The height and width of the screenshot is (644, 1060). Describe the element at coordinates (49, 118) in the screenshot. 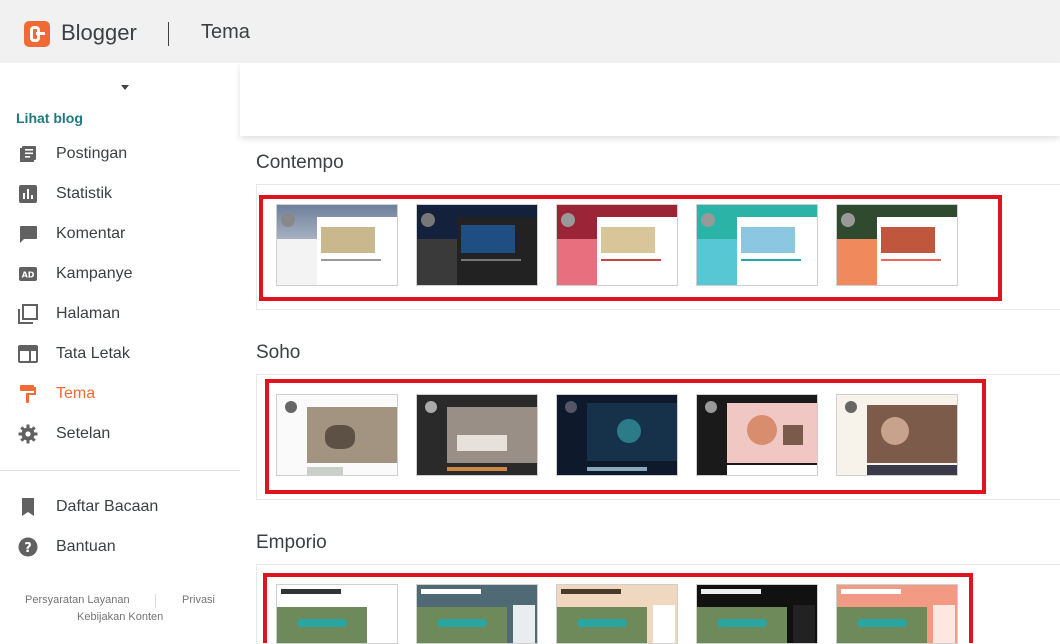

I see `view-blog-link: Lihat blog` at that location.